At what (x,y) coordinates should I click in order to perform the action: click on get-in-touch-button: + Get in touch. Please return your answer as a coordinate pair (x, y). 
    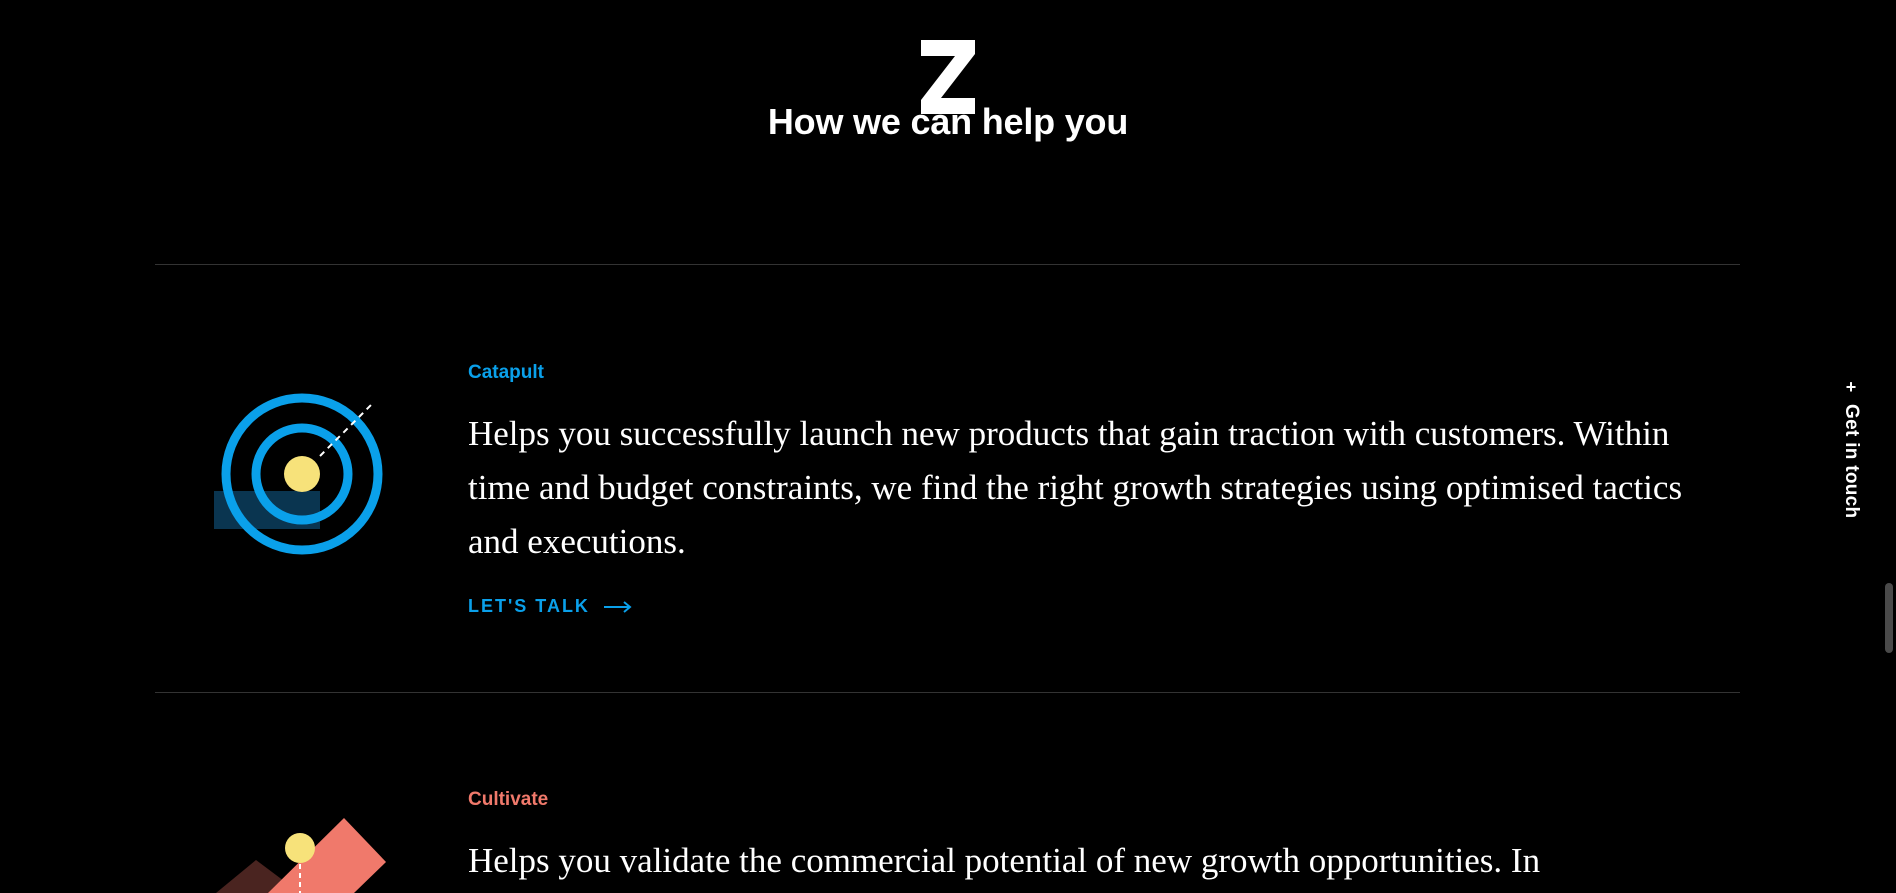
    Looking at the image, I should click on (1851, 453).